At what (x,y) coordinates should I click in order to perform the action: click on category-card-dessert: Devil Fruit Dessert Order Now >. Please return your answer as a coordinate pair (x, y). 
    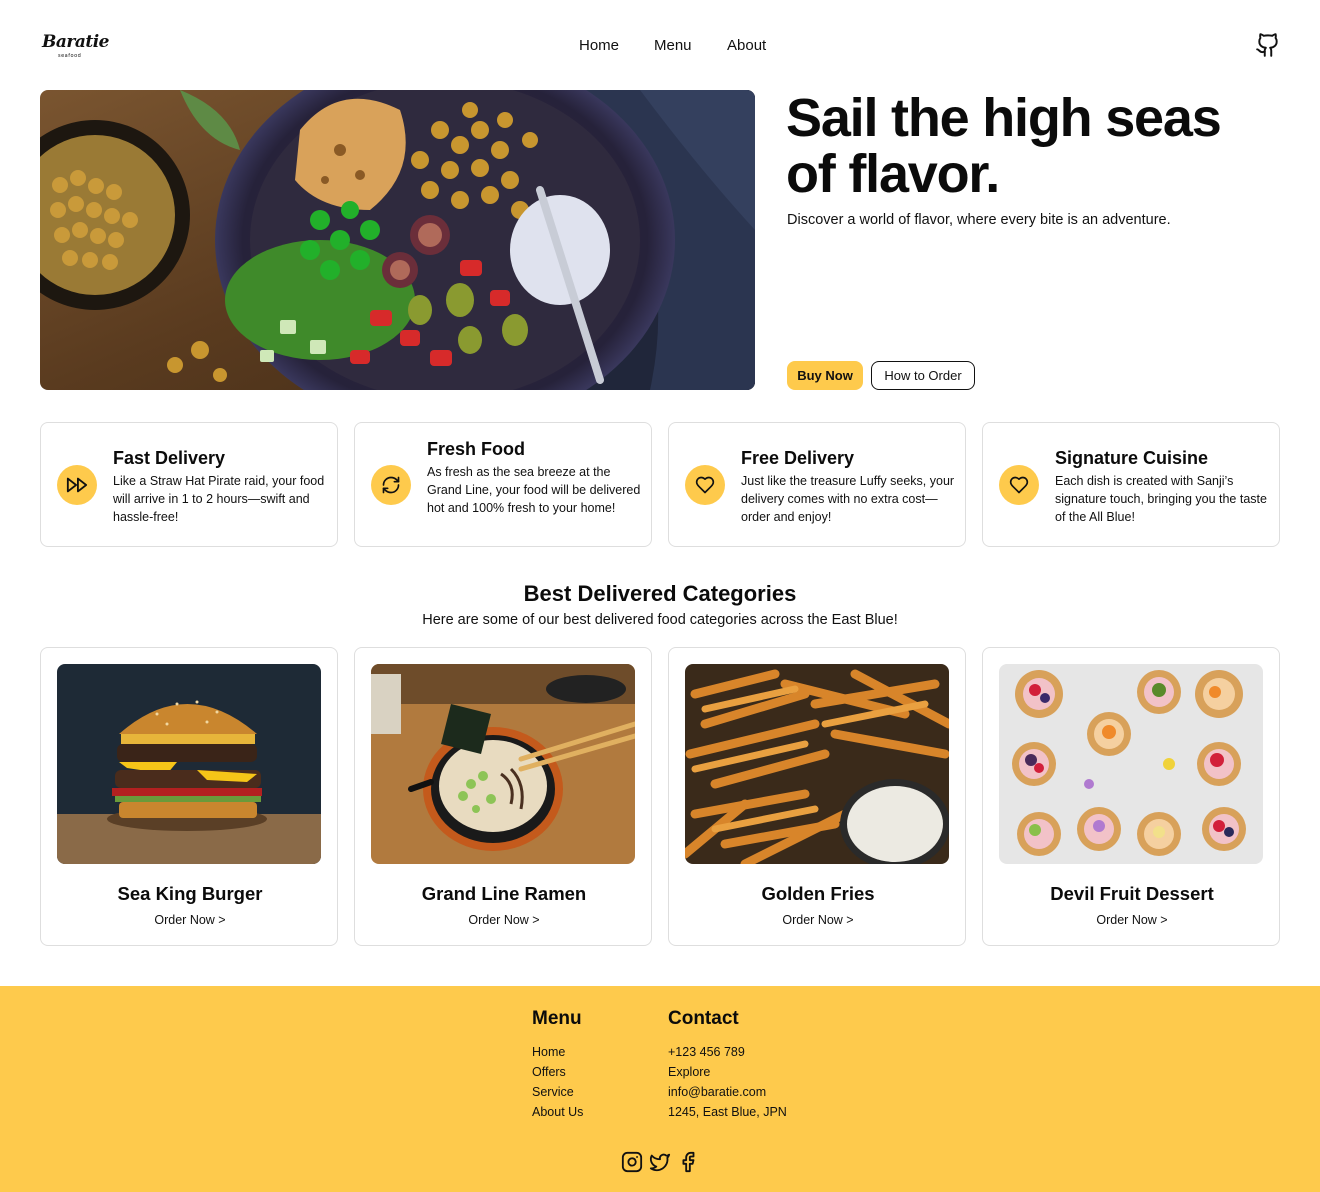
    Looking at the image, I should click on (1131, 796).